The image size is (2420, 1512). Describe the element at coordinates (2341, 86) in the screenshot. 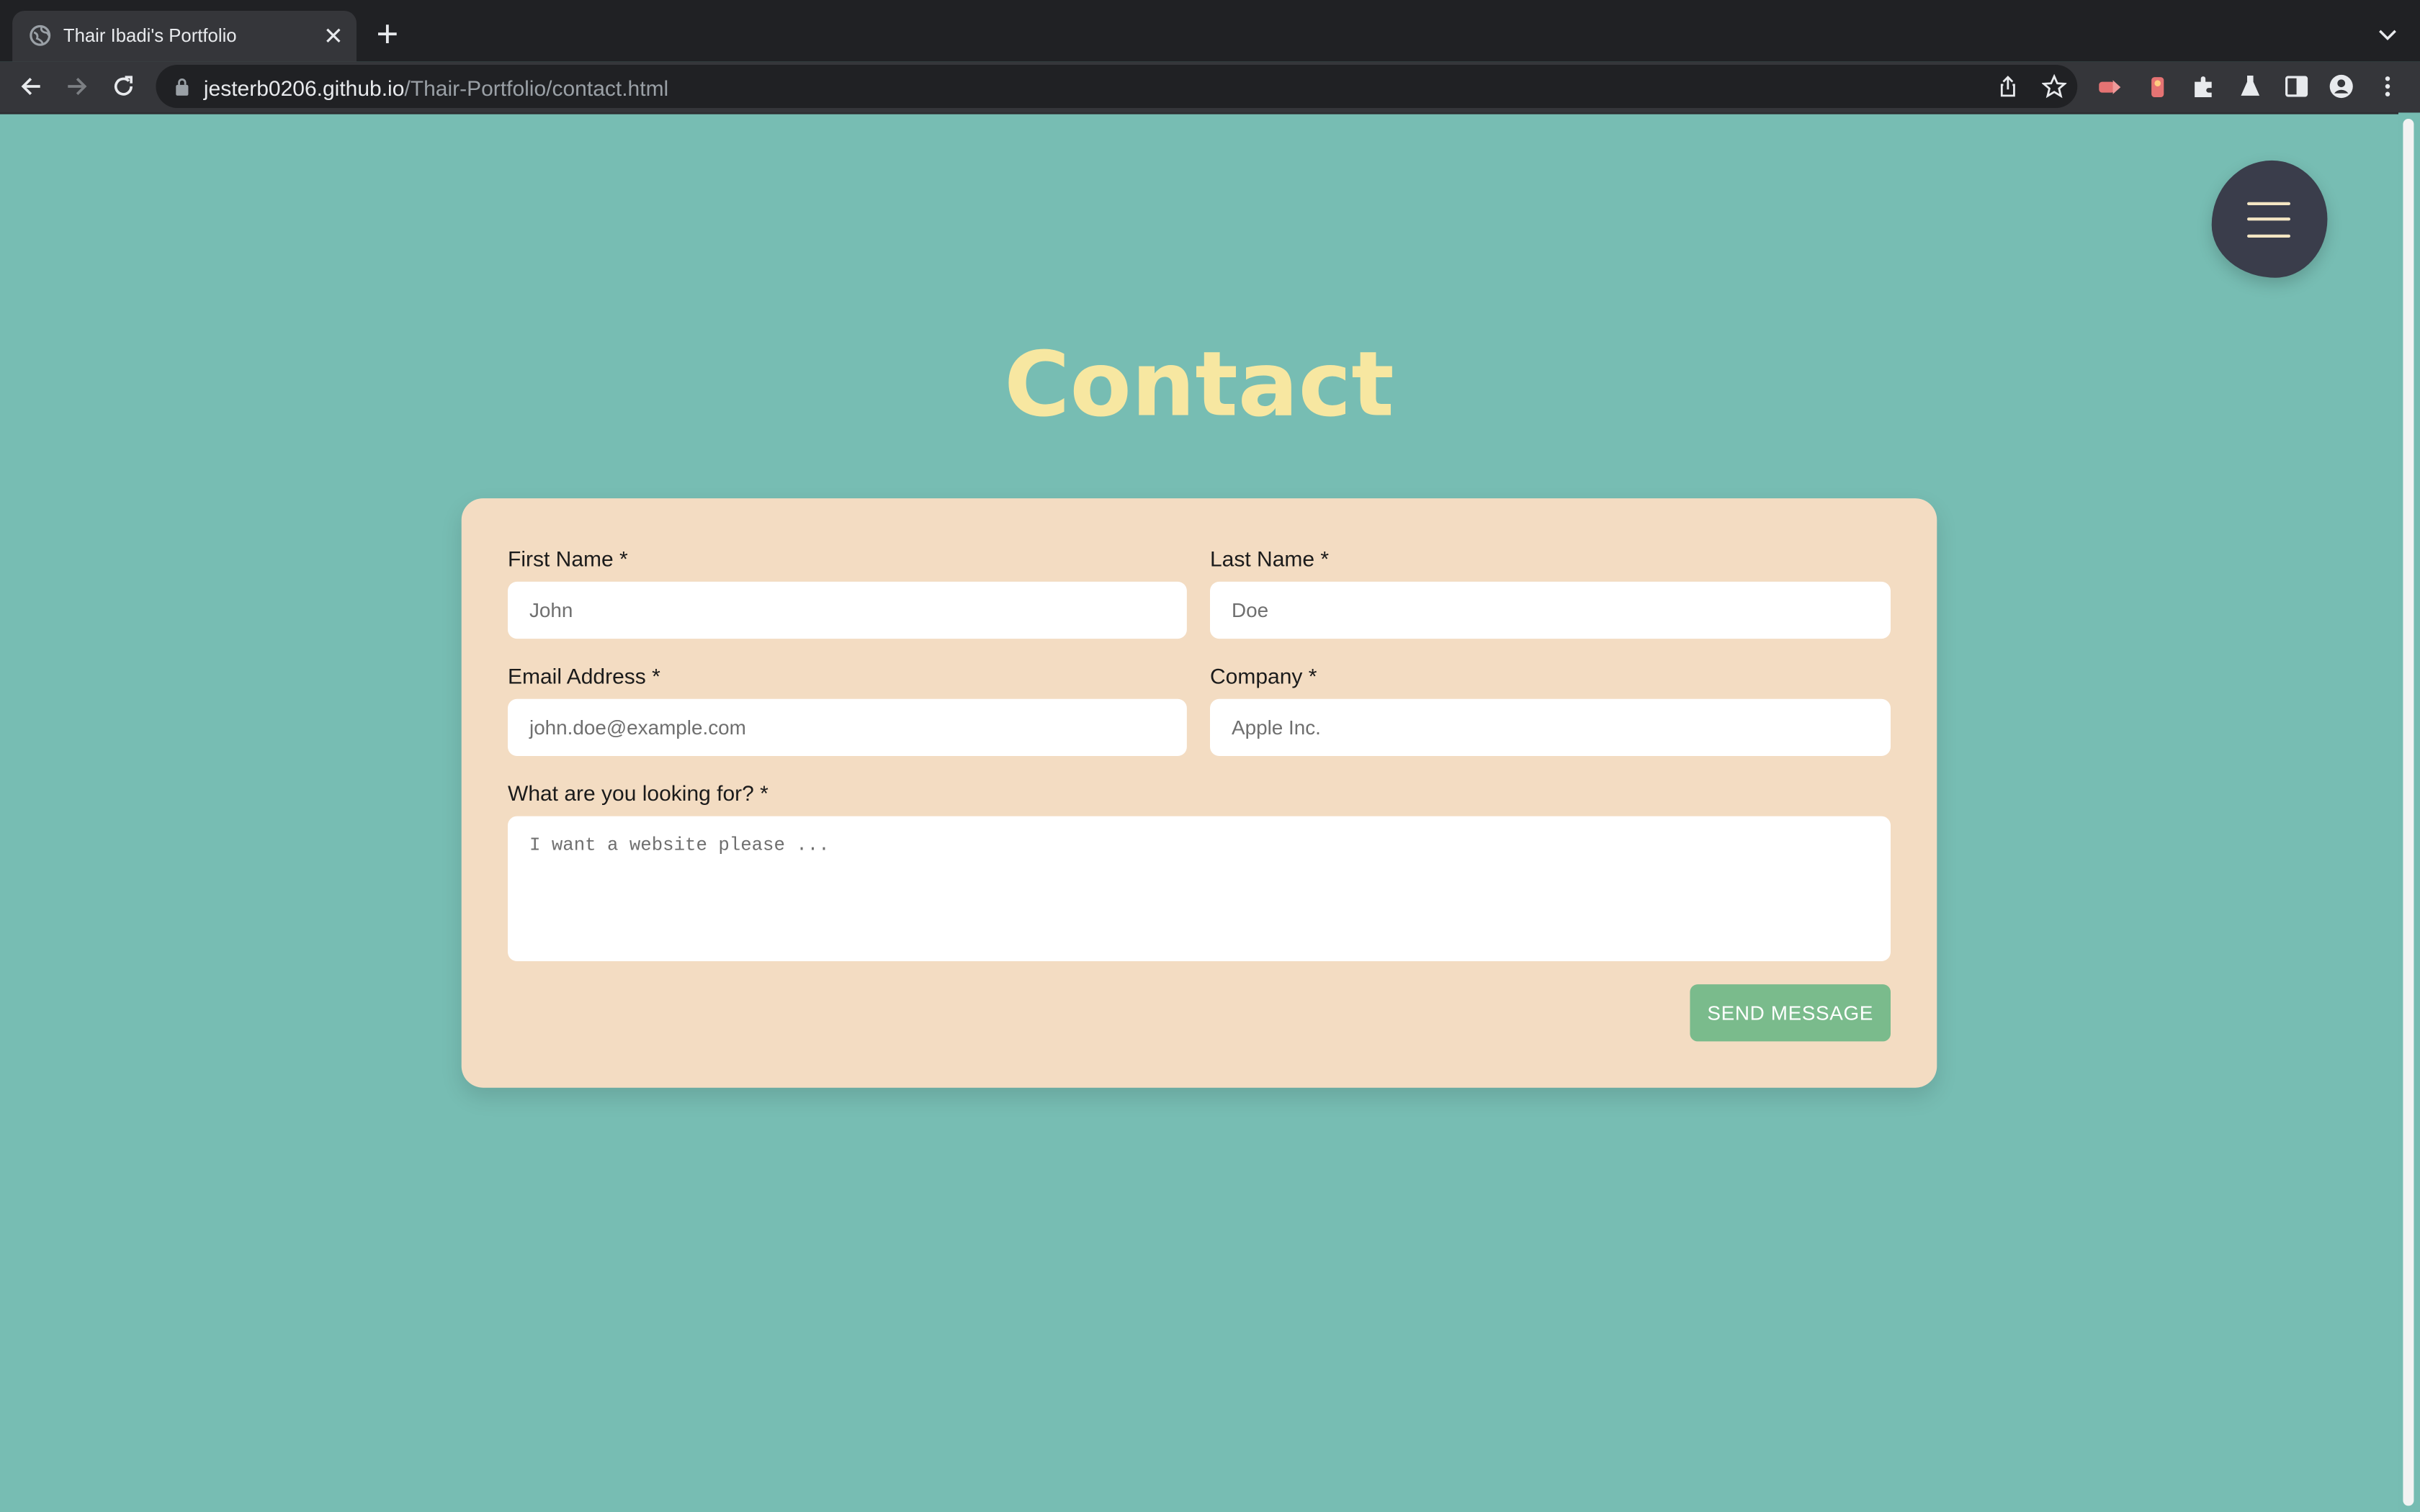

I see `profile-icon` at that location.